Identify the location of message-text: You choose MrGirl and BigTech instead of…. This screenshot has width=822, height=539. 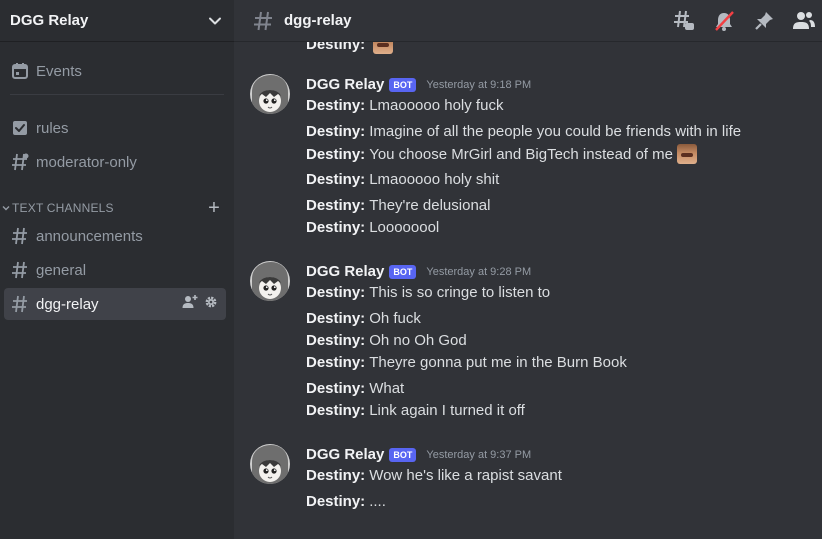
(521, 154).